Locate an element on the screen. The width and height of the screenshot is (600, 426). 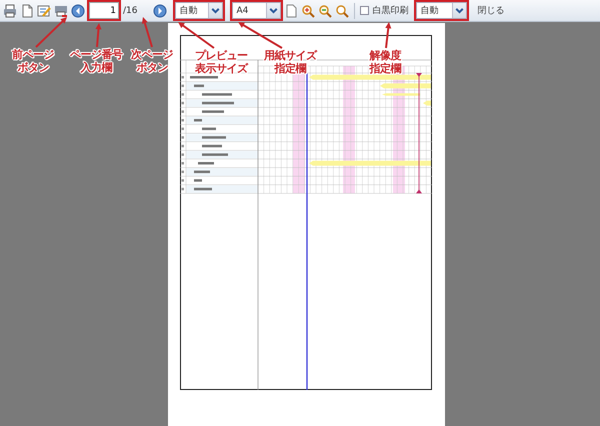
preview-size-select: 自動 is located at coordinates (199, 10).